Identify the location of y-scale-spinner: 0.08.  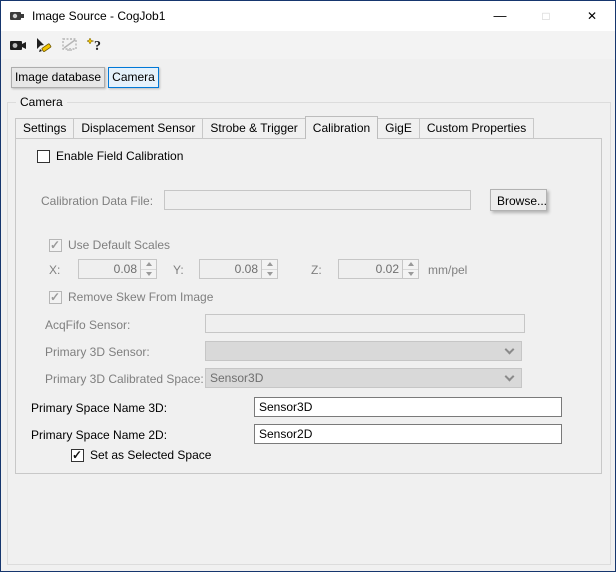
(238, 269).